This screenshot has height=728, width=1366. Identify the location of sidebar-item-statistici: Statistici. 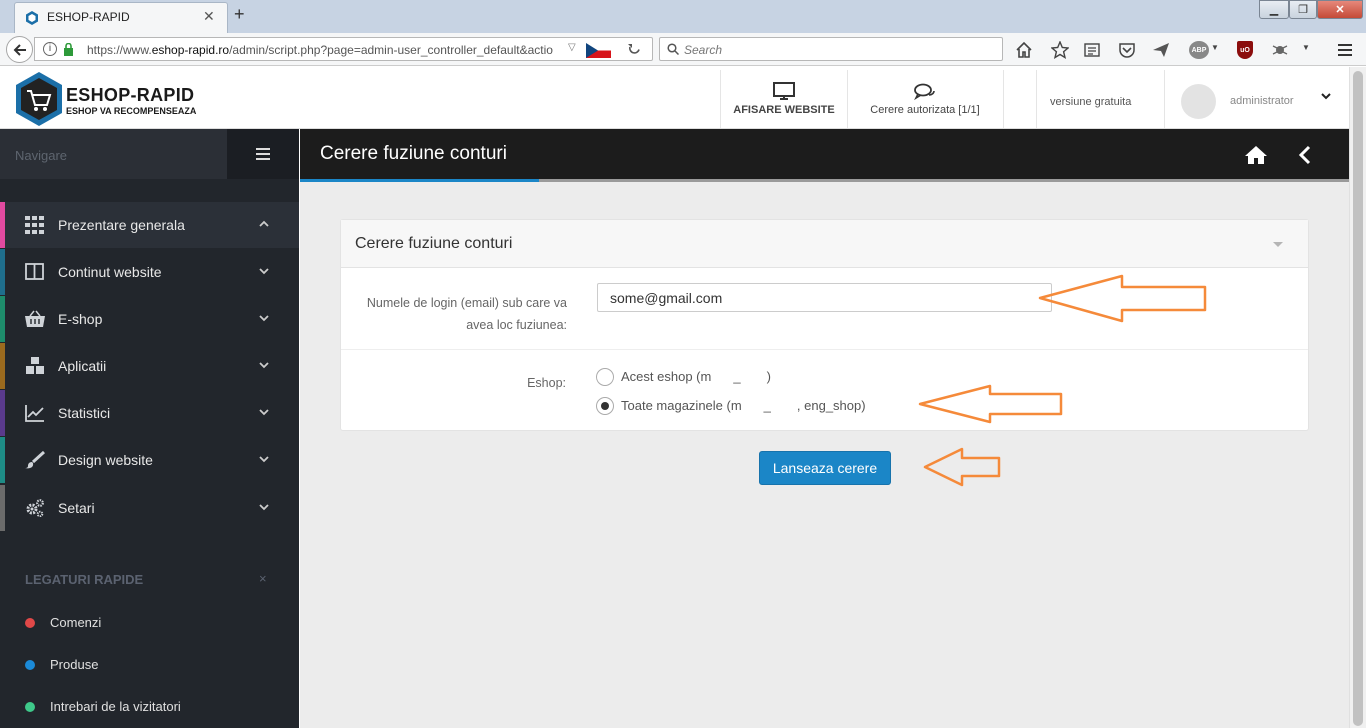
(149, 413).